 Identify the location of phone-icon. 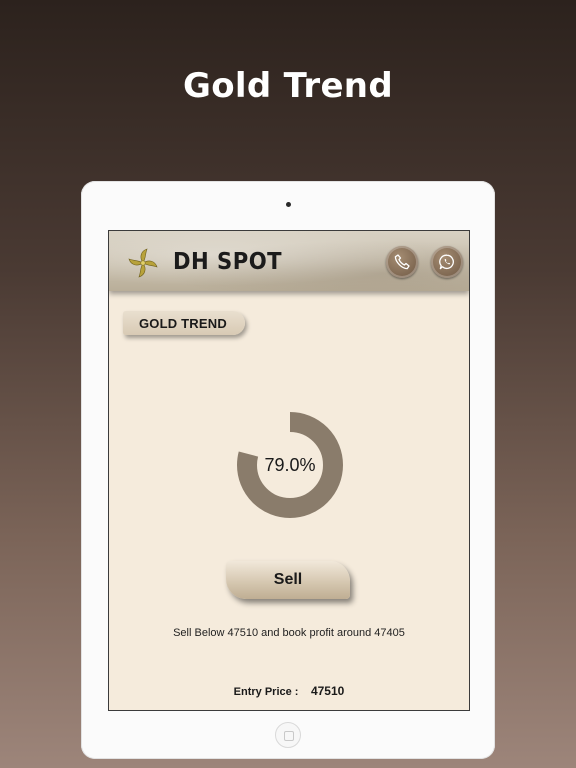
(402, 262).